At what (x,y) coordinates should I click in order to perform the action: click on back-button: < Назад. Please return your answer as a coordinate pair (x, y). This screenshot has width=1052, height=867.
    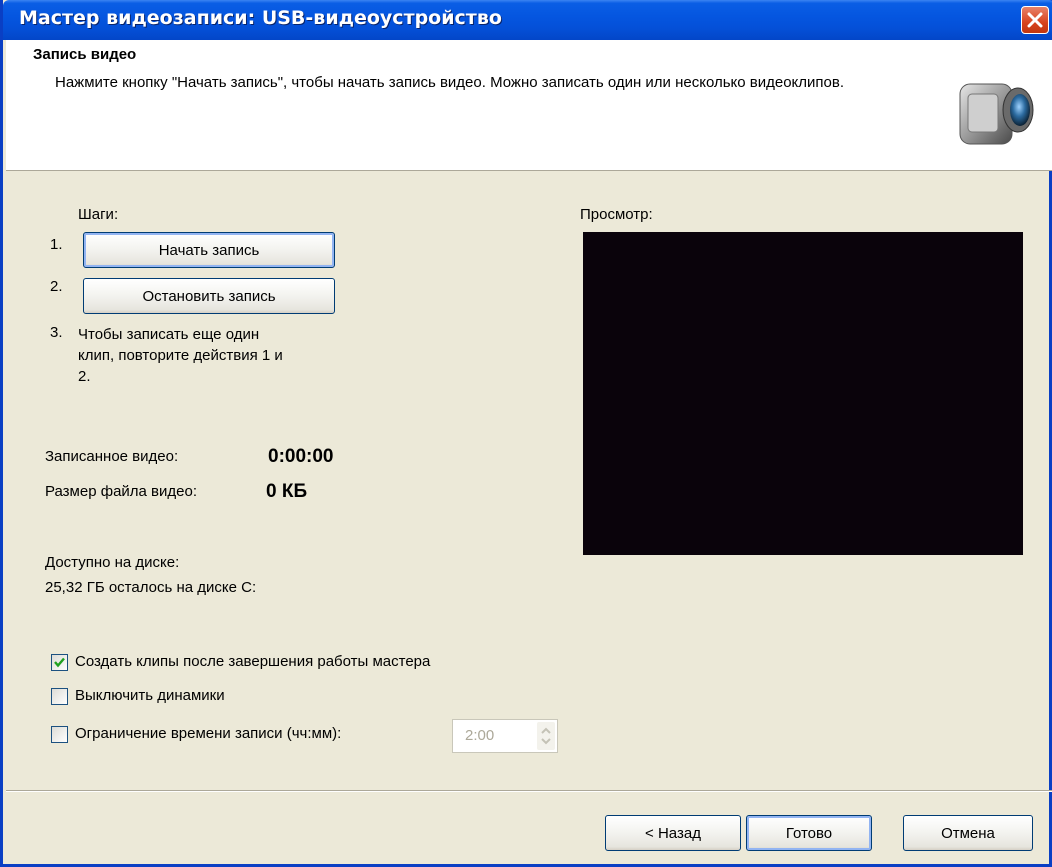
    Looking at the image, I should click on (673, 833).